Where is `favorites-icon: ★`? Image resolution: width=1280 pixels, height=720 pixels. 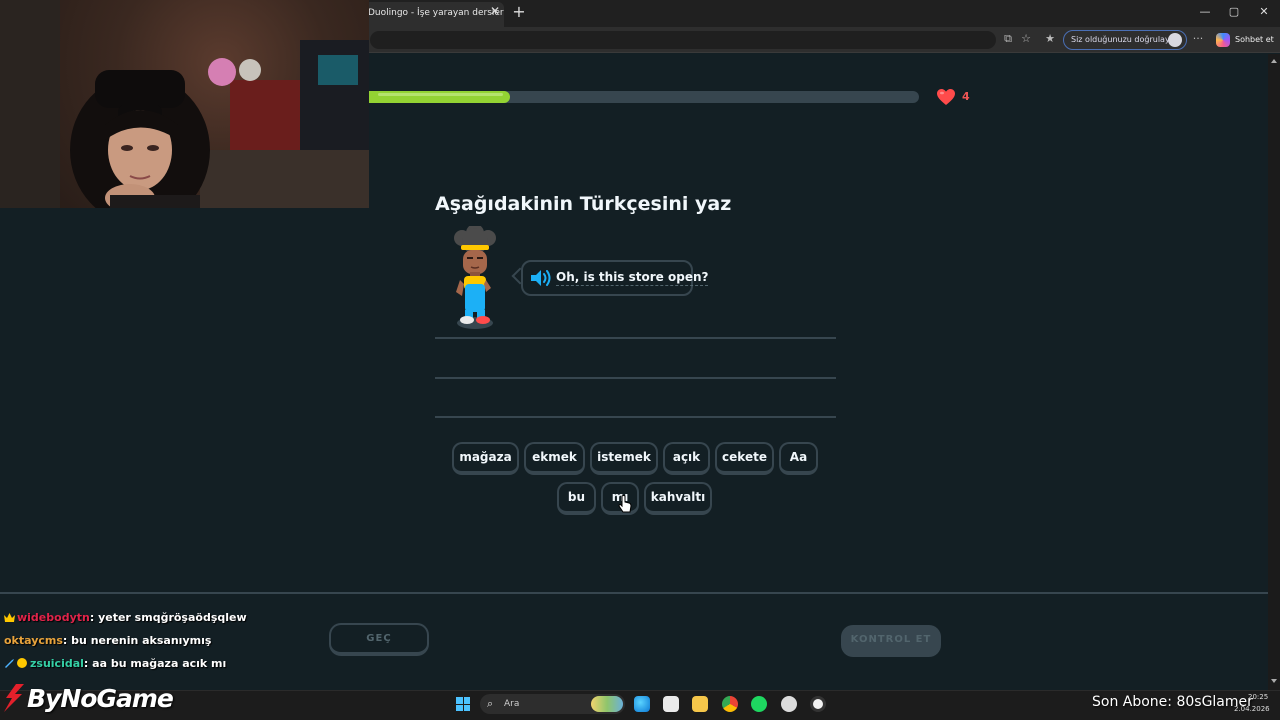 favorites-icon: ★ is located at coordinates (1050, 38).